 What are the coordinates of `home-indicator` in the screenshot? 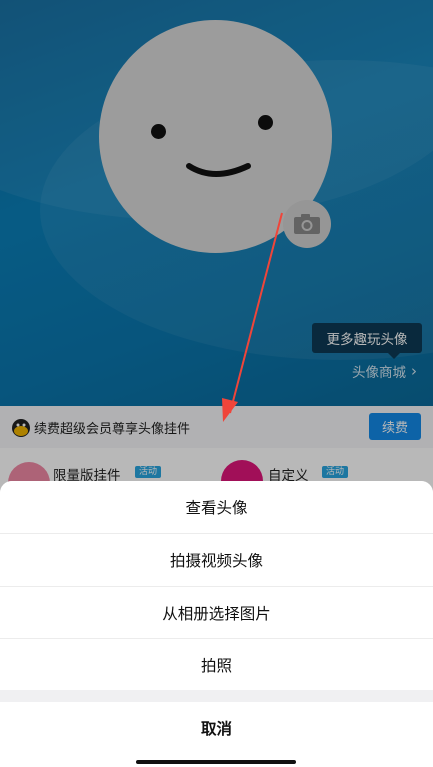 It's located at (216, 762).